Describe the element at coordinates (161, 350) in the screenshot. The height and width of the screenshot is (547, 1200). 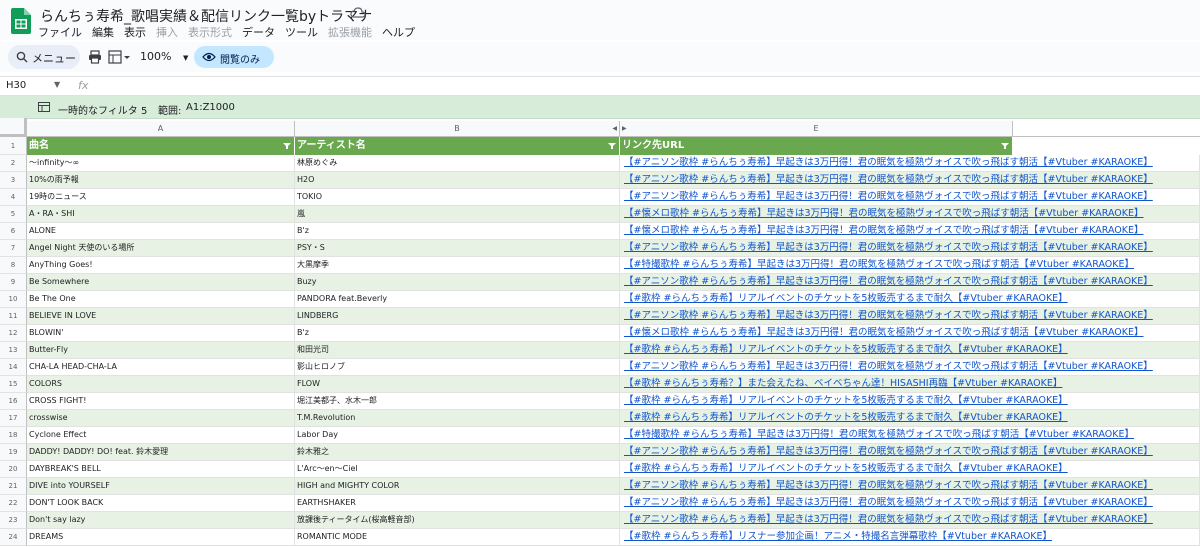
I see `song-cell: Butter-Fly` at that location.